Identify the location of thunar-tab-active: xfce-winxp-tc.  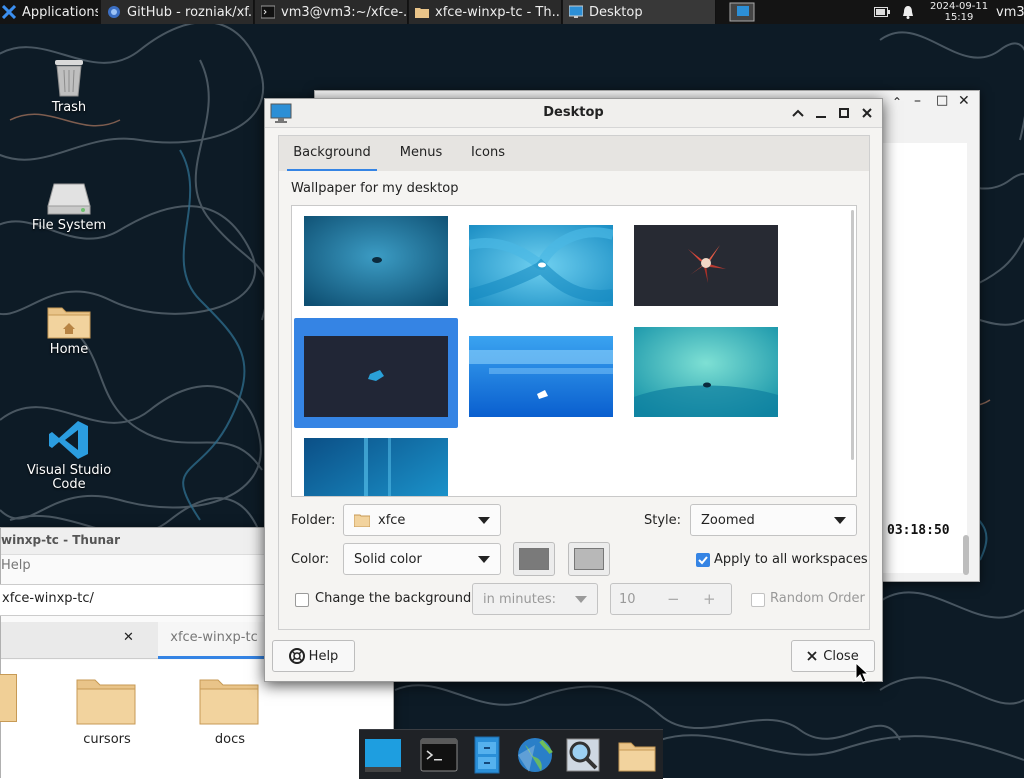
(214, 640).